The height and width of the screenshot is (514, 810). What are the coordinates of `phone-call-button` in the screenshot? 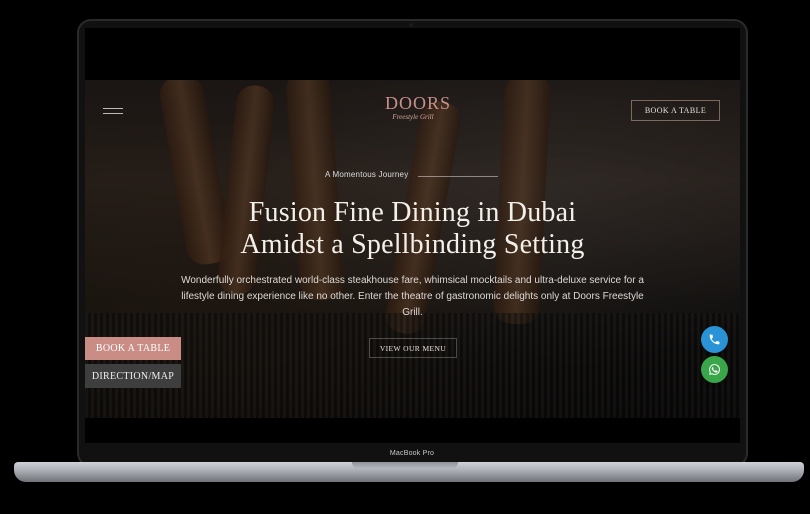 It's located at (714, 339).